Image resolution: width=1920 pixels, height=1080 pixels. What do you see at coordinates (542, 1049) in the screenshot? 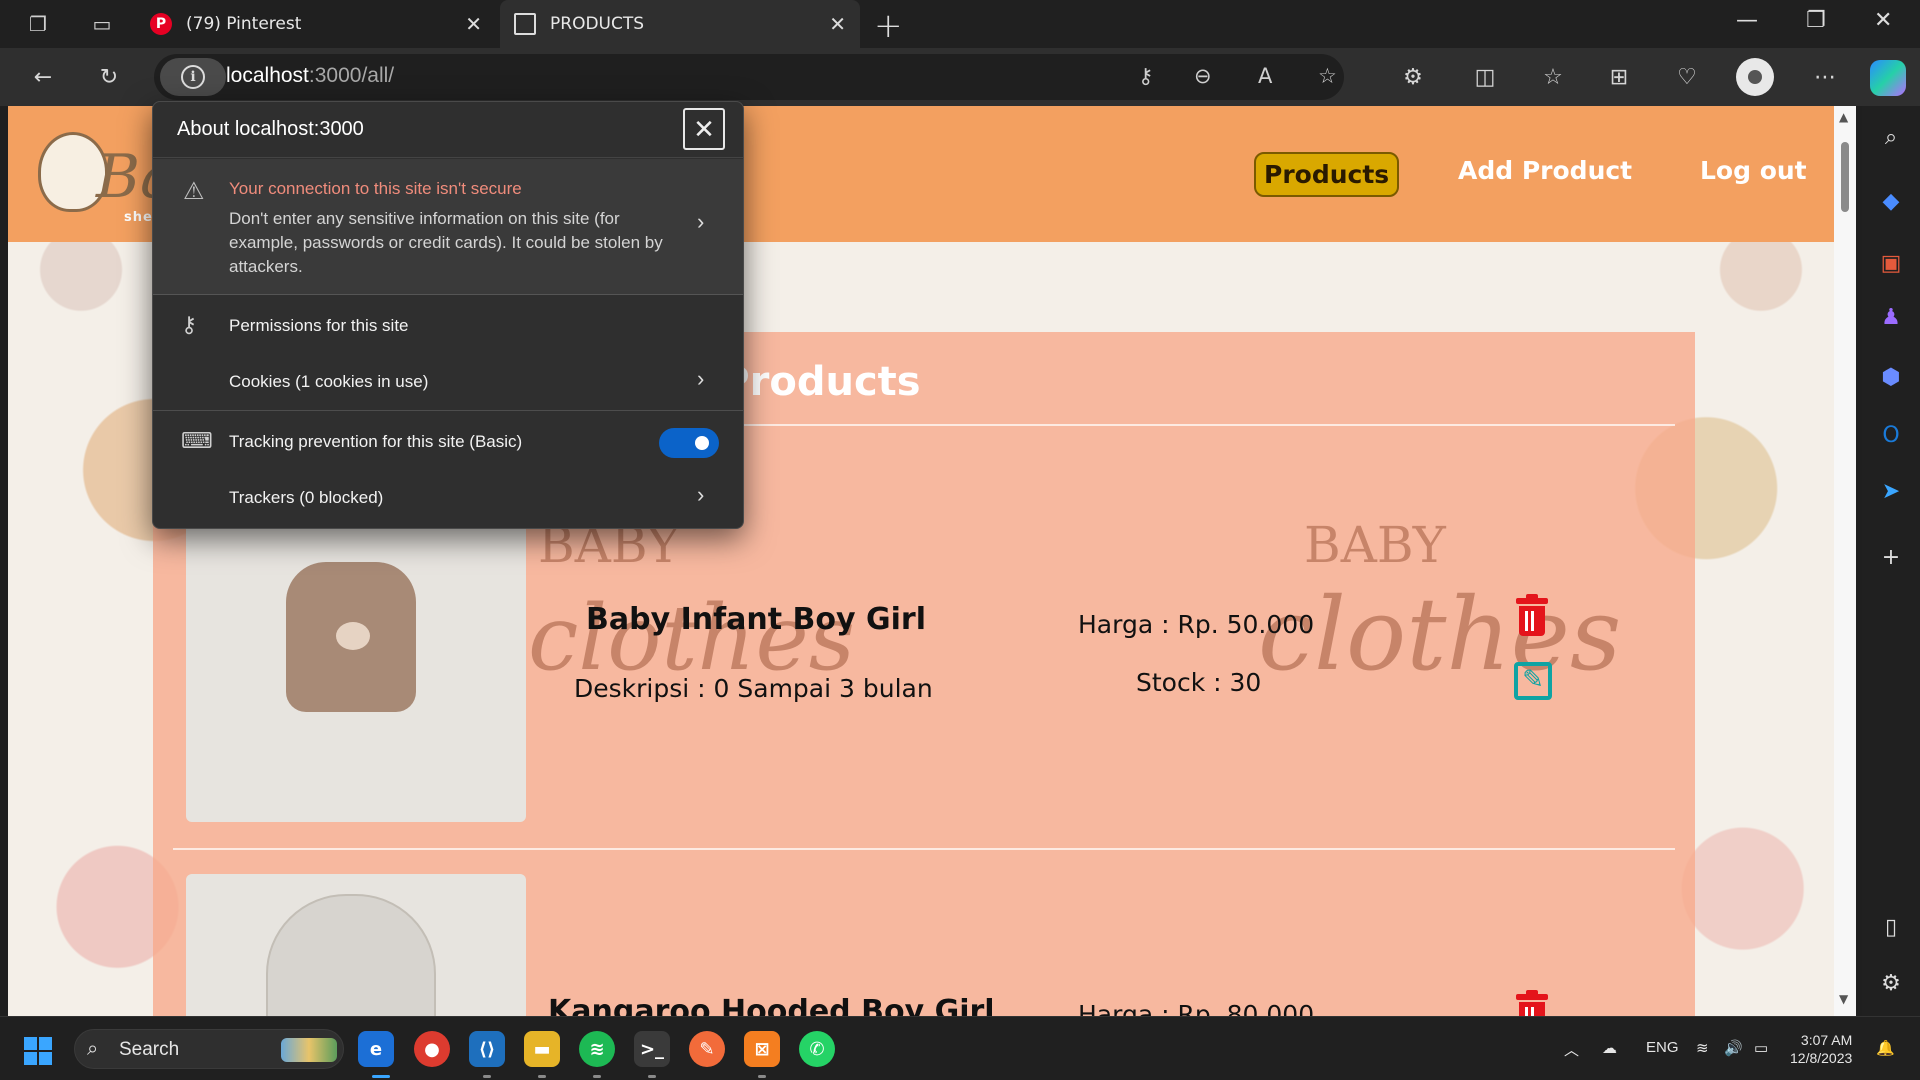
I see `file-explorer-app-icon: ▬` at bounding box center [542, 1049].